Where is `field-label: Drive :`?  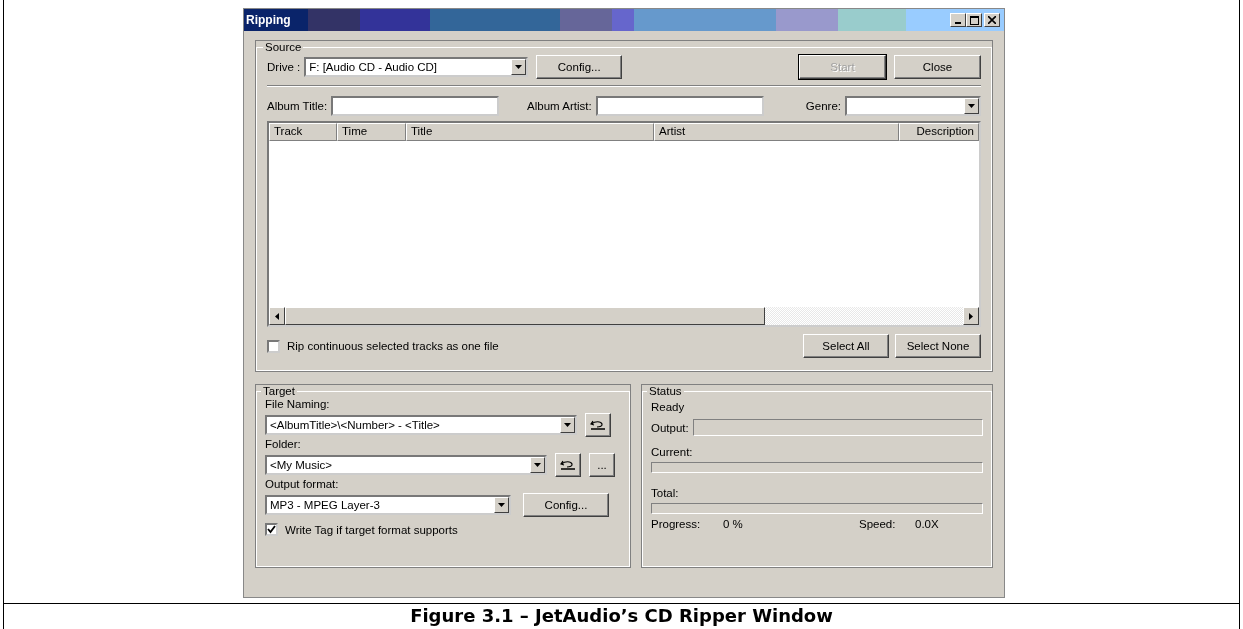
field-label: Drive : is located at coordinates (284, 67).